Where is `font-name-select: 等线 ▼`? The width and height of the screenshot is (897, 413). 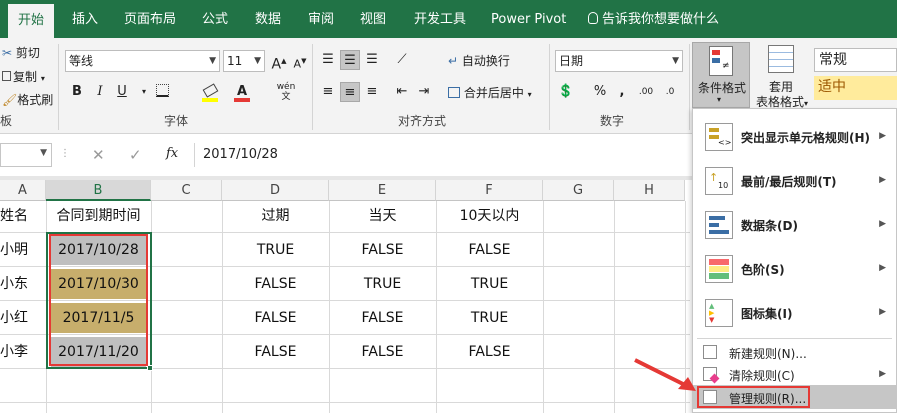
font-name-select: 等线 ▼ is located at coordinates (142, 61).